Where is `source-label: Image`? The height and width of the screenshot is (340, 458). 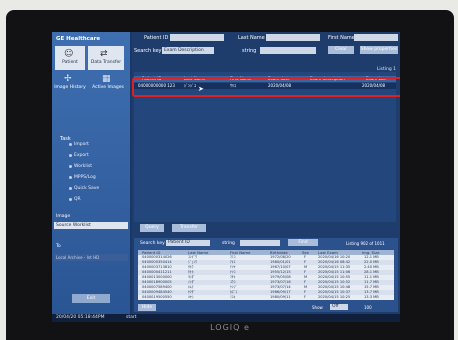
source-label: Image is located at coordinates (63, 216).